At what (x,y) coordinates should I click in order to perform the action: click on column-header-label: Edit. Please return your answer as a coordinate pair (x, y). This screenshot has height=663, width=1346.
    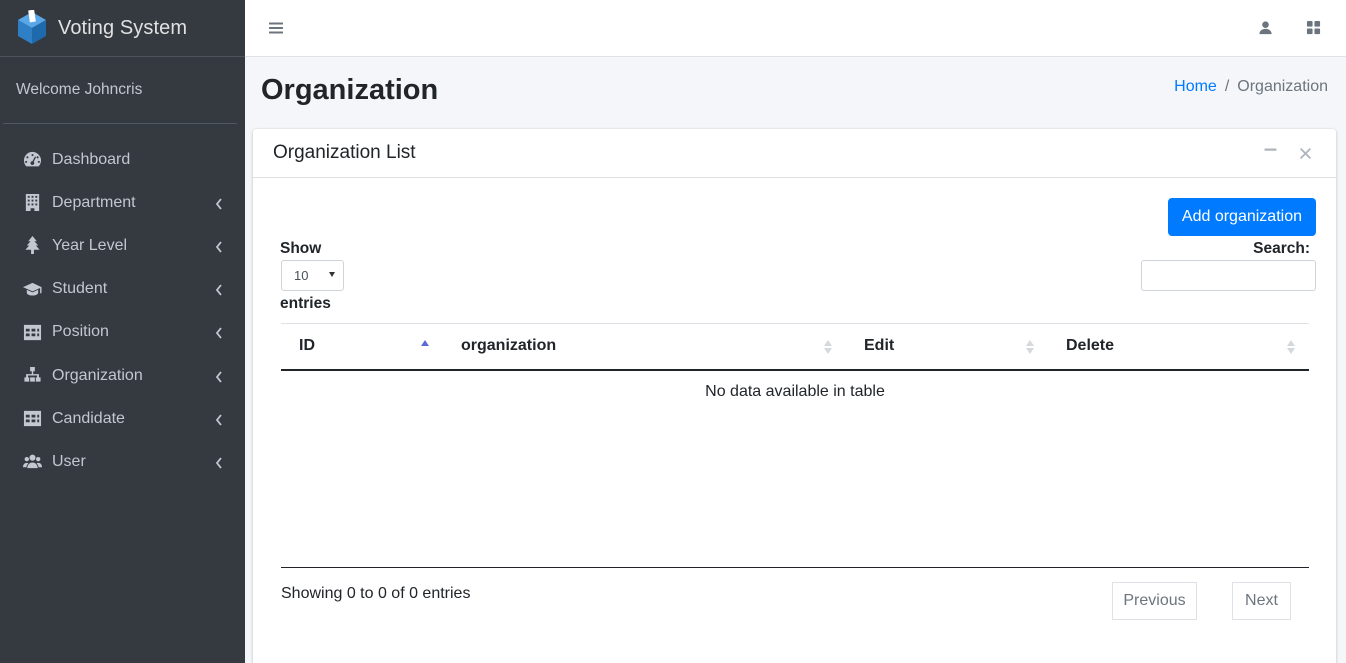
    Looking at the image, I should click on (879, 346).